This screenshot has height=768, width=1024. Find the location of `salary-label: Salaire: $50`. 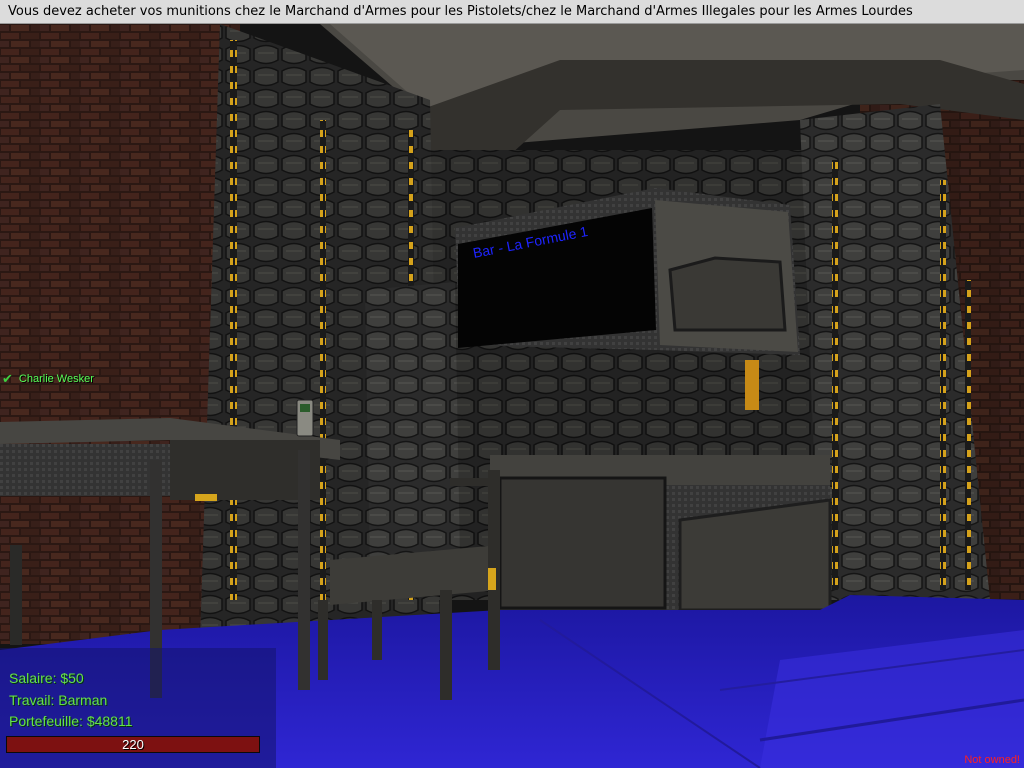

salary-label: Salaire: $50 is located at coordinates (46, 678).